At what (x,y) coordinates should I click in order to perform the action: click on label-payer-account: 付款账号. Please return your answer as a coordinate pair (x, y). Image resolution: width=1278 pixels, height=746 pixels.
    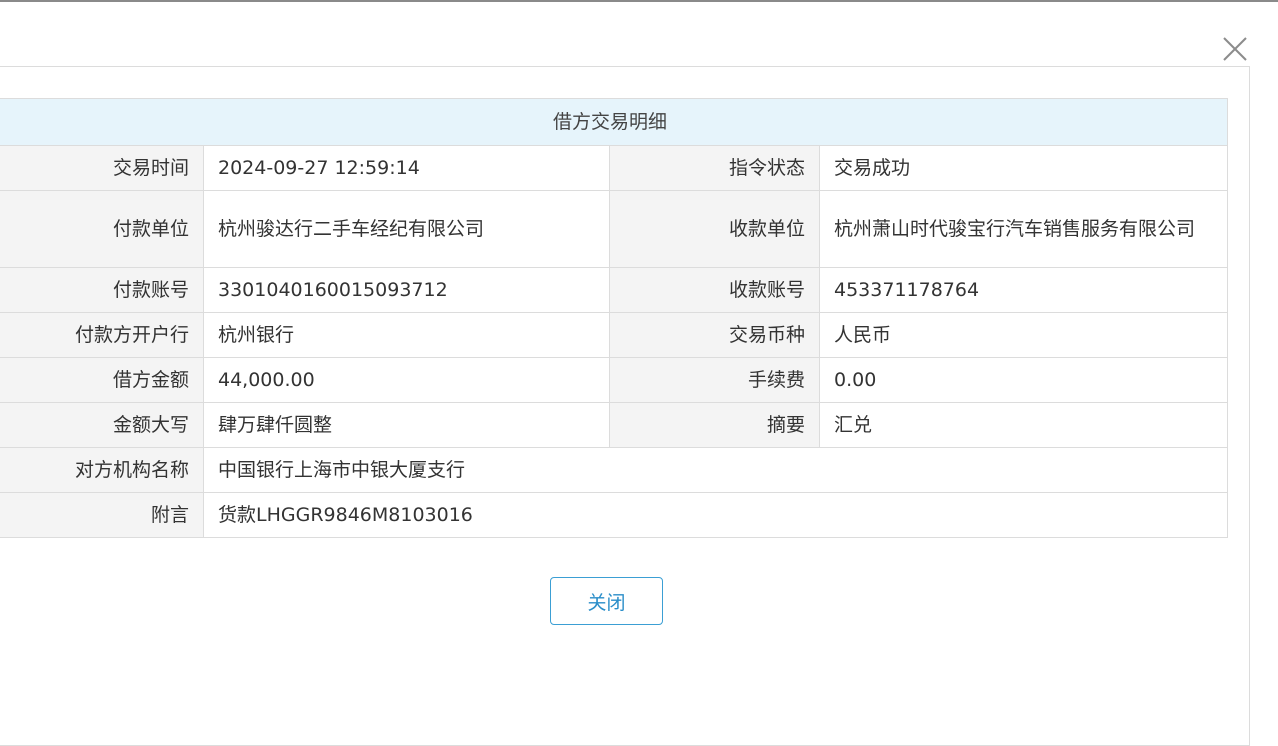
    Looking at the image, I should click on (102, 290).